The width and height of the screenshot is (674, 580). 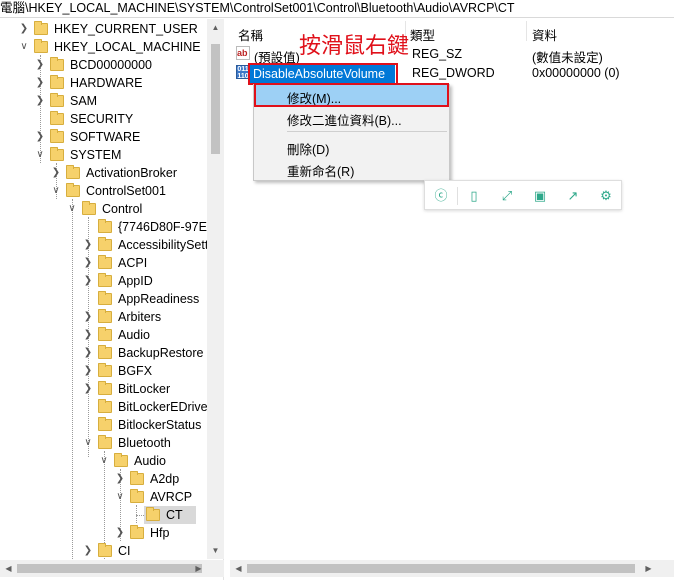 What do you see at coordinates (126, 191) in the screenshot?
I see `tree-item-label: ControlSet001` at bounding box center [126, 191].